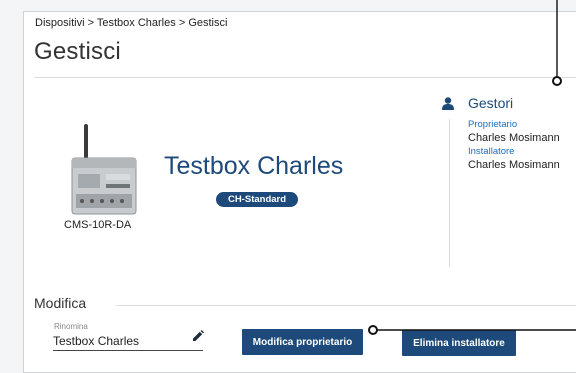 The width and height of the screenshot is (576, 373). Describe the element at coordinates (257, 199) in the screenshot. I see `plan-badge: CH-Standard` at that location.